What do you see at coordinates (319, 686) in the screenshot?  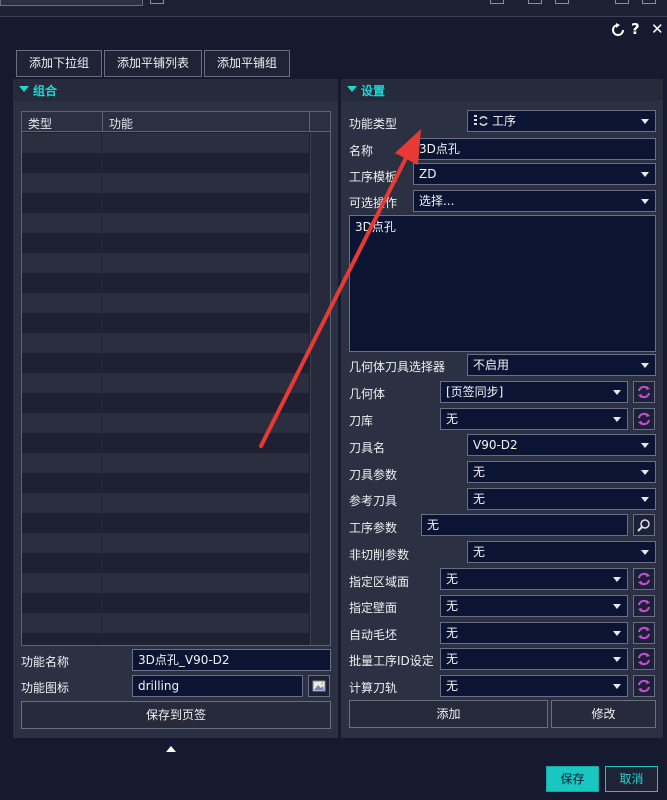 I see `image-picker-icon` at bounding box center [319, 686].